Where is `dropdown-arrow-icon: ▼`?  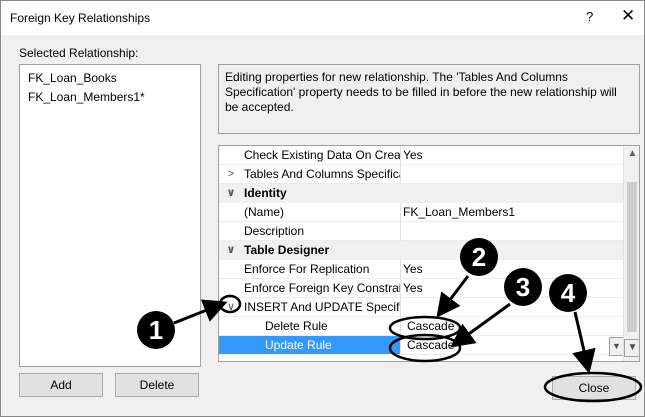
dropdown-arrow-icon: ▼ is located at coordinates (616, 346).